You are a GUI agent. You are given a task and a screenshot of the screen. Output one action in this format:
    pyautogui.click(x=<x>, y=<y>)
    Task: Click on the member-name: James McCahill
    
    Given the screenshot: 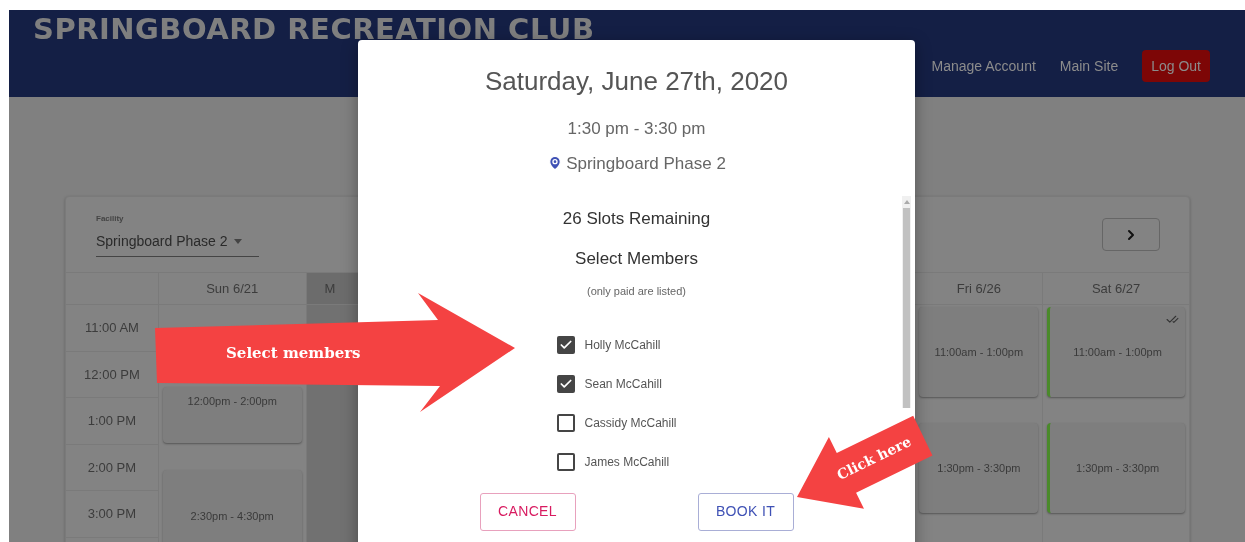 What is the action you would take?
    pyautogui.click(x=627, y=462)
    